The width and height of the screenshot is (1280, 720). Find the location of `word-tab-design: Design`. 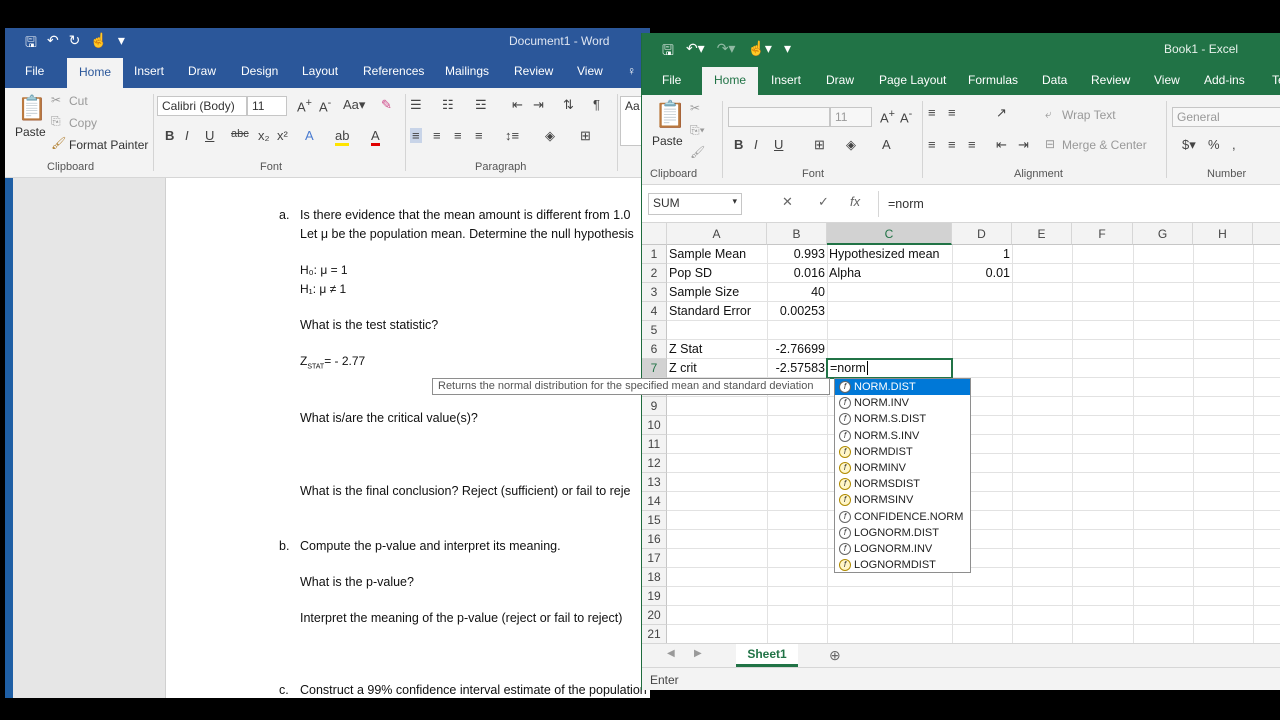

word-tab-design: Design is located at coordinates (259, 71).